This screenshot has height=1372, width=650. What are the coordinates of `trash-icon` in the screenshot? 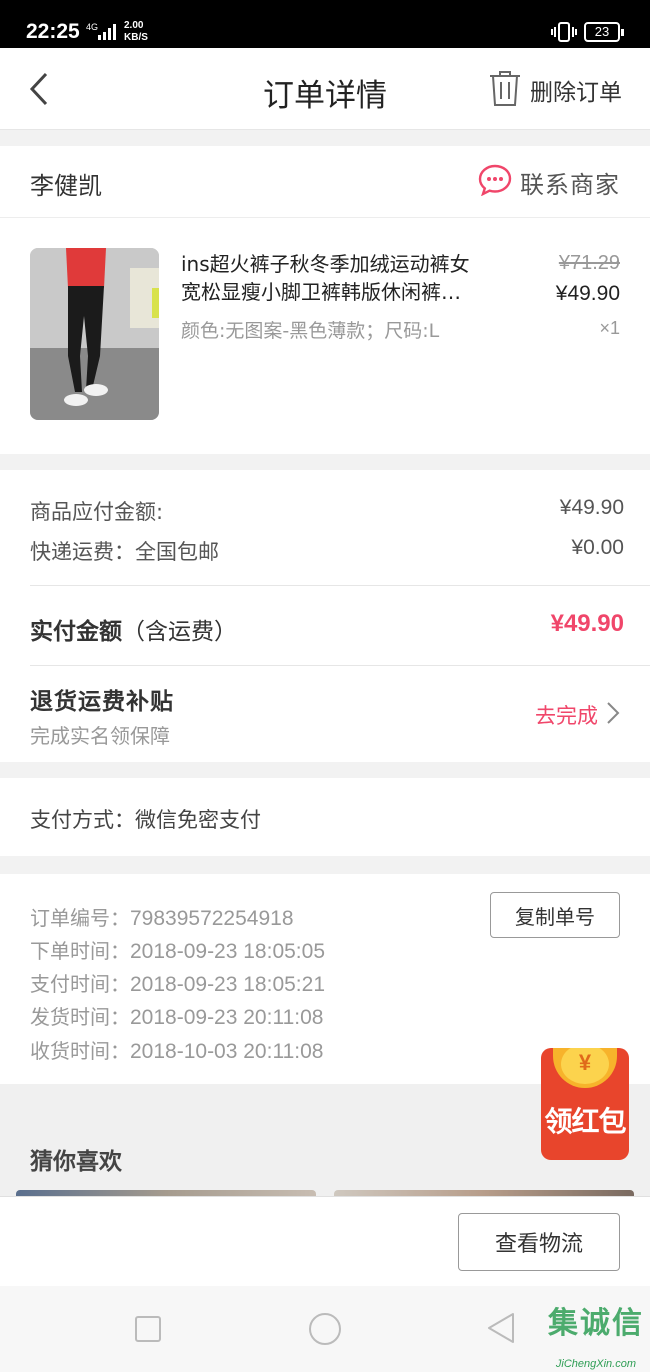 It's located at (505, 90).